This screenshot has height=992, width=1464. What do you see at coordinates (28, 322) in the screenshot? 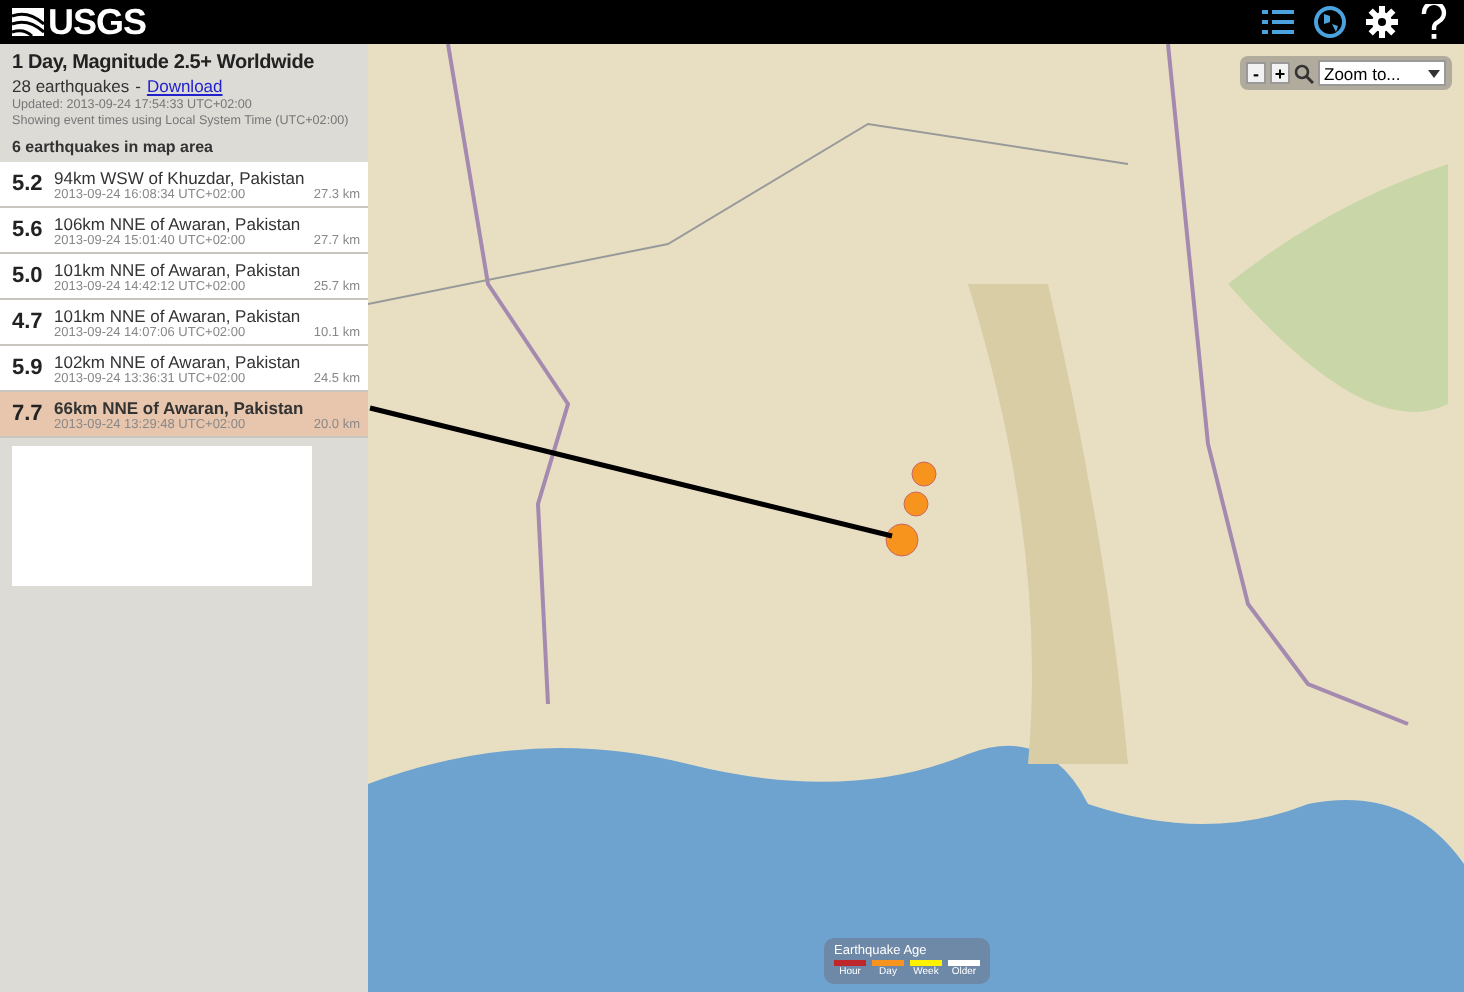
I see `magnitude: 4.7` at bounding box center [28, 322].